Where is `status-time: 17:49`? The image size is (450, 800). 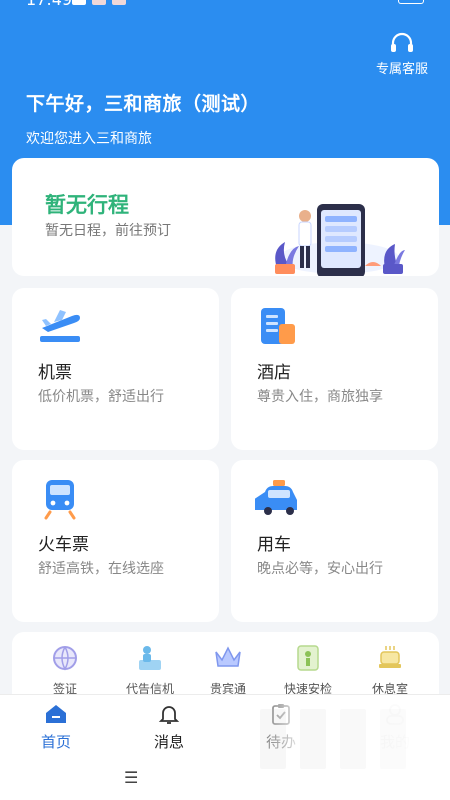 status-time: 17:49 is located at coordinates (49, 4).